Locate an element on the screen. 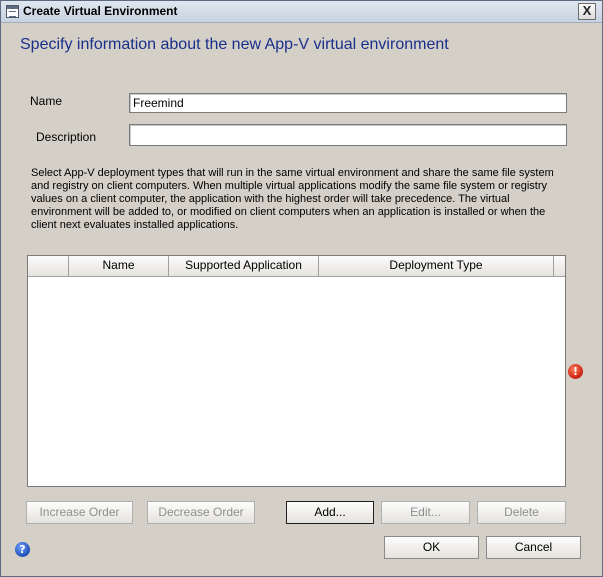  decrease-order-button: Decrease Order is located at coordinates (201, 512).